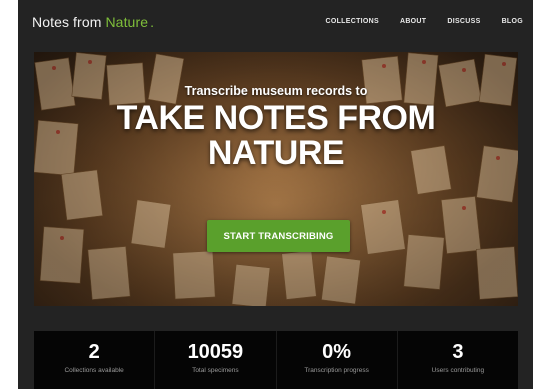 Image resolution: width=533 pixels, height=389 pixels. Describe the element at coordinates (94, 352) in the screenshot. I see `stat-value: 2` at that location.